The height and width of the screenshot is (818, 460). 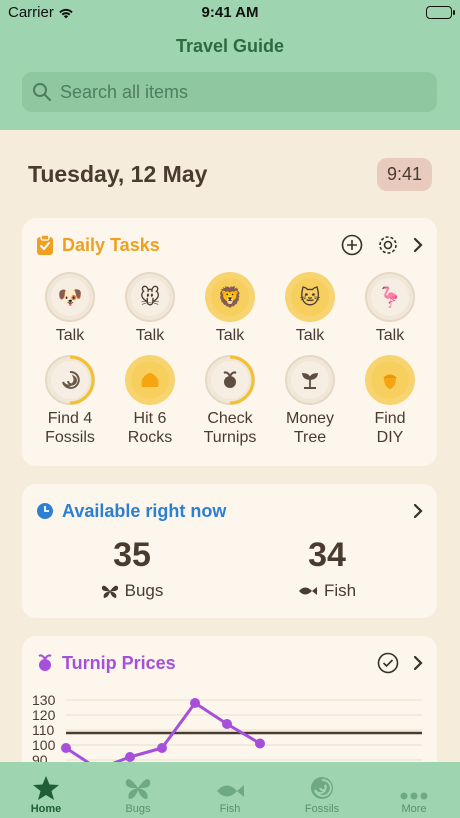 I want to click on tab-fish: Fish, so click(x=230, y=790).